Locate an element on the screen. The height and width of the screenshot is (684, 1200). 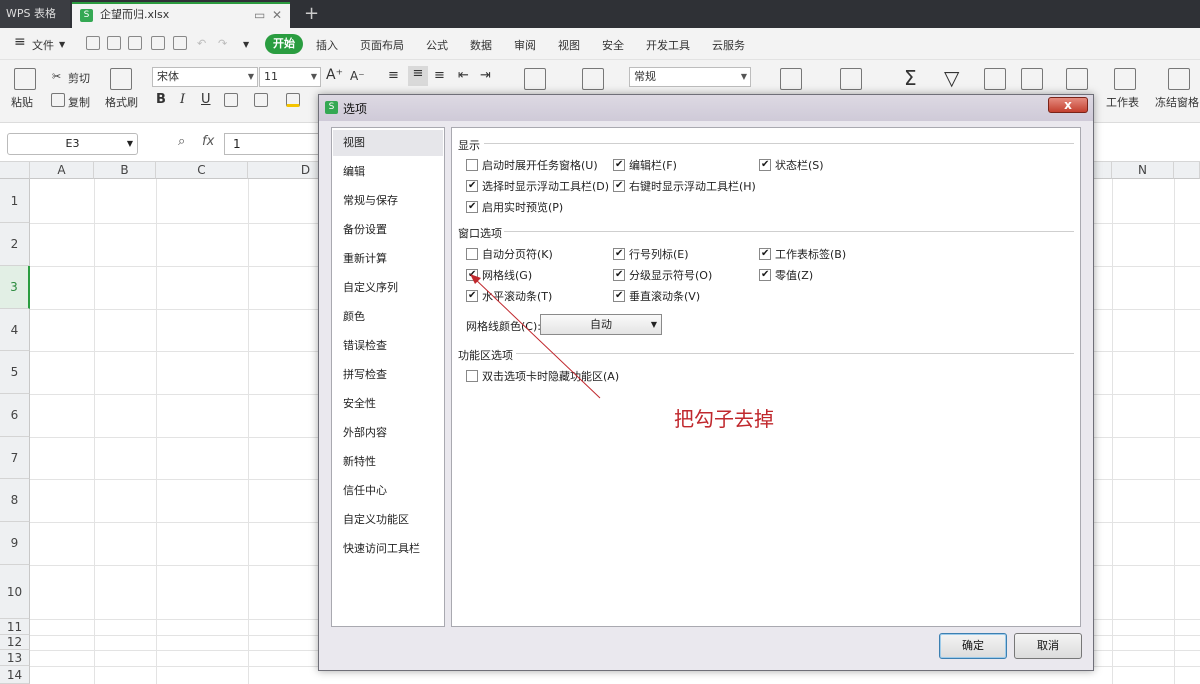
worksheet-button: 工作表 is located at coordinates (1122, 102).